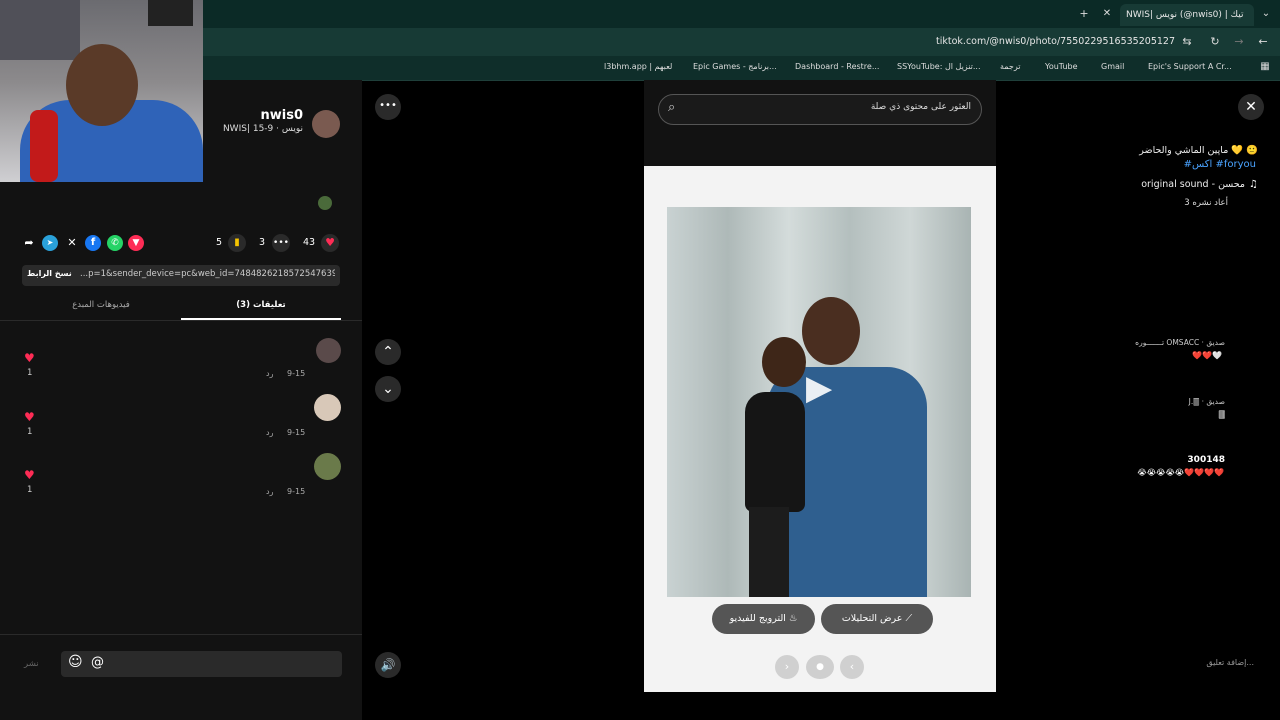 The height and width of the screenshot is (720, 1280). What do you see at coordinates (1266, 14) in the screenshot?
I see `tab-search-chevron-icon: ⌄` at bounding box center [1266, 14].